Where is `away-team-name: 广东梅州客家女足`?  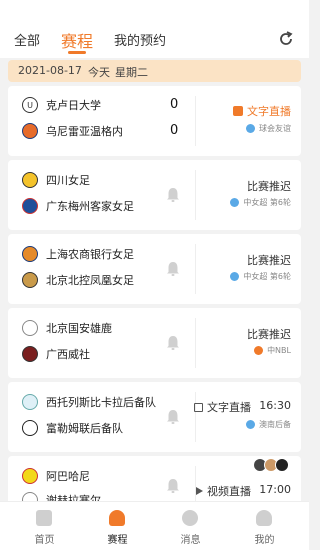 away-team-name: 广东梅州客家女足 is located at coordinates (90, 206).